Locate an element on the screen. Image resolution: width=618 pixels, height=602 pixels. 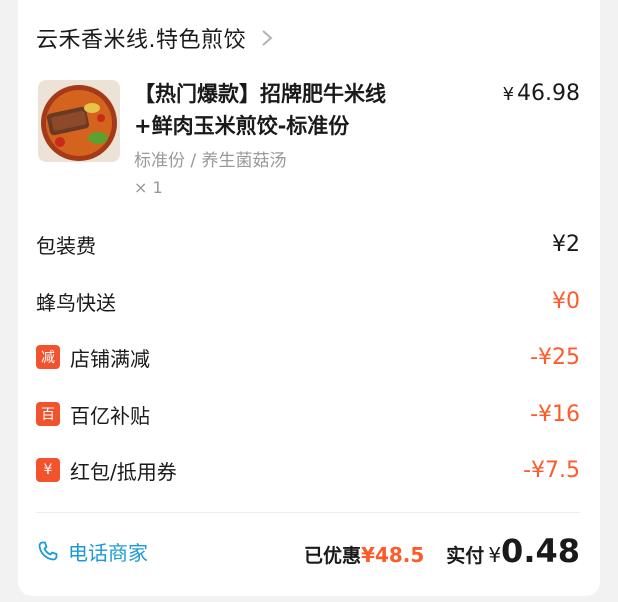
discount-badge-icon: 减 is located at coordinates (48, 357).